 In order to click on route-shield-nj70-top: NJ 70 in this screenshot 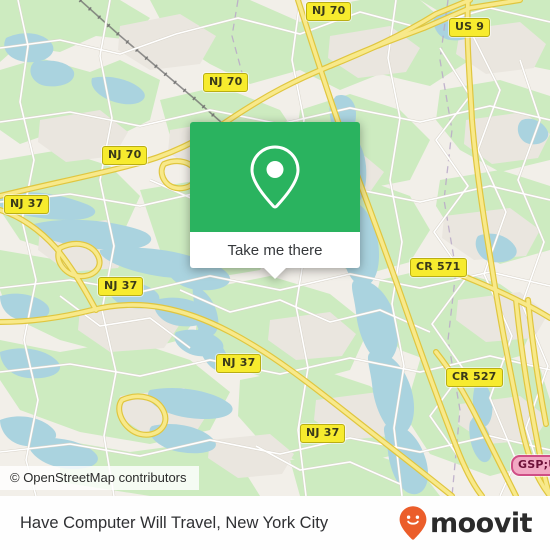, I will do `click(329, 11)`.